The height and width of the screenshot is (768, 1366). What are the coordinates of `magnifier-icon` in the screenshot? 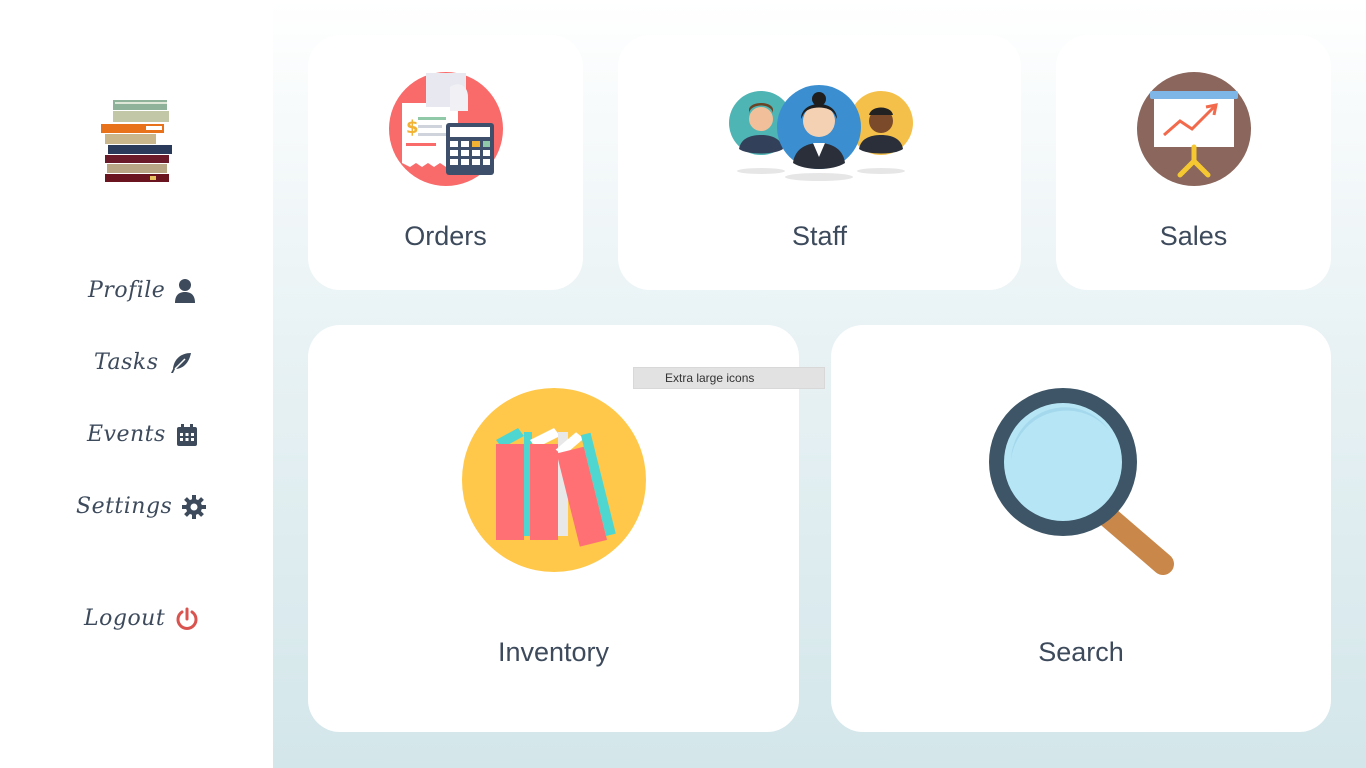 It's located at (1081, 481).